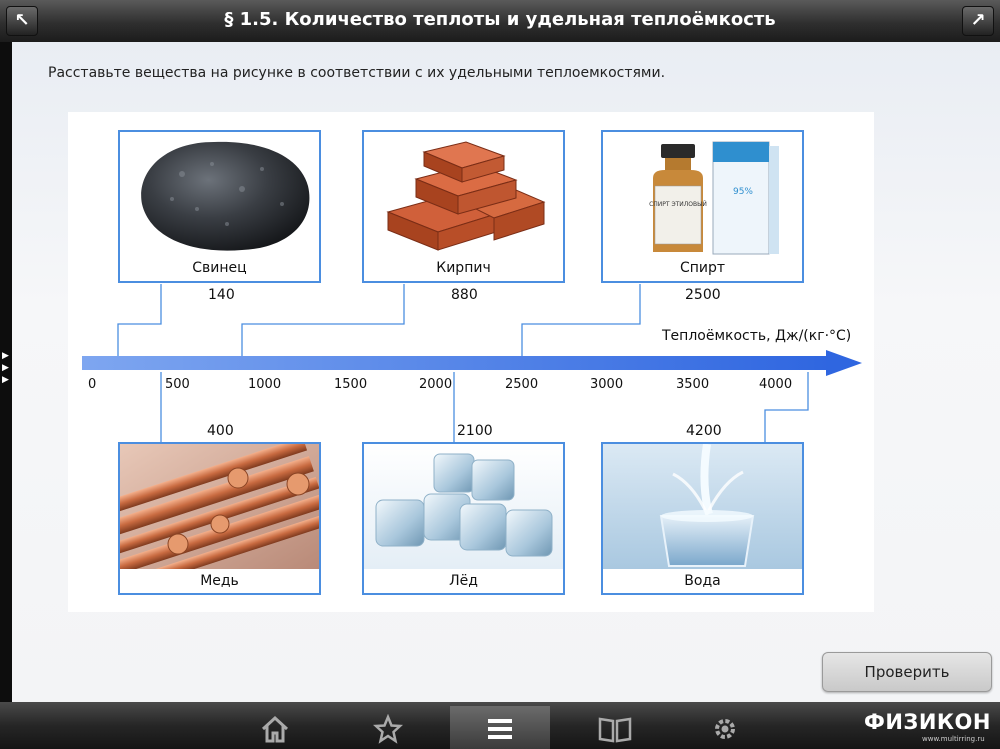 The image size is (1000, 749). I want to click on coal-lump-image, so click(219, 195).